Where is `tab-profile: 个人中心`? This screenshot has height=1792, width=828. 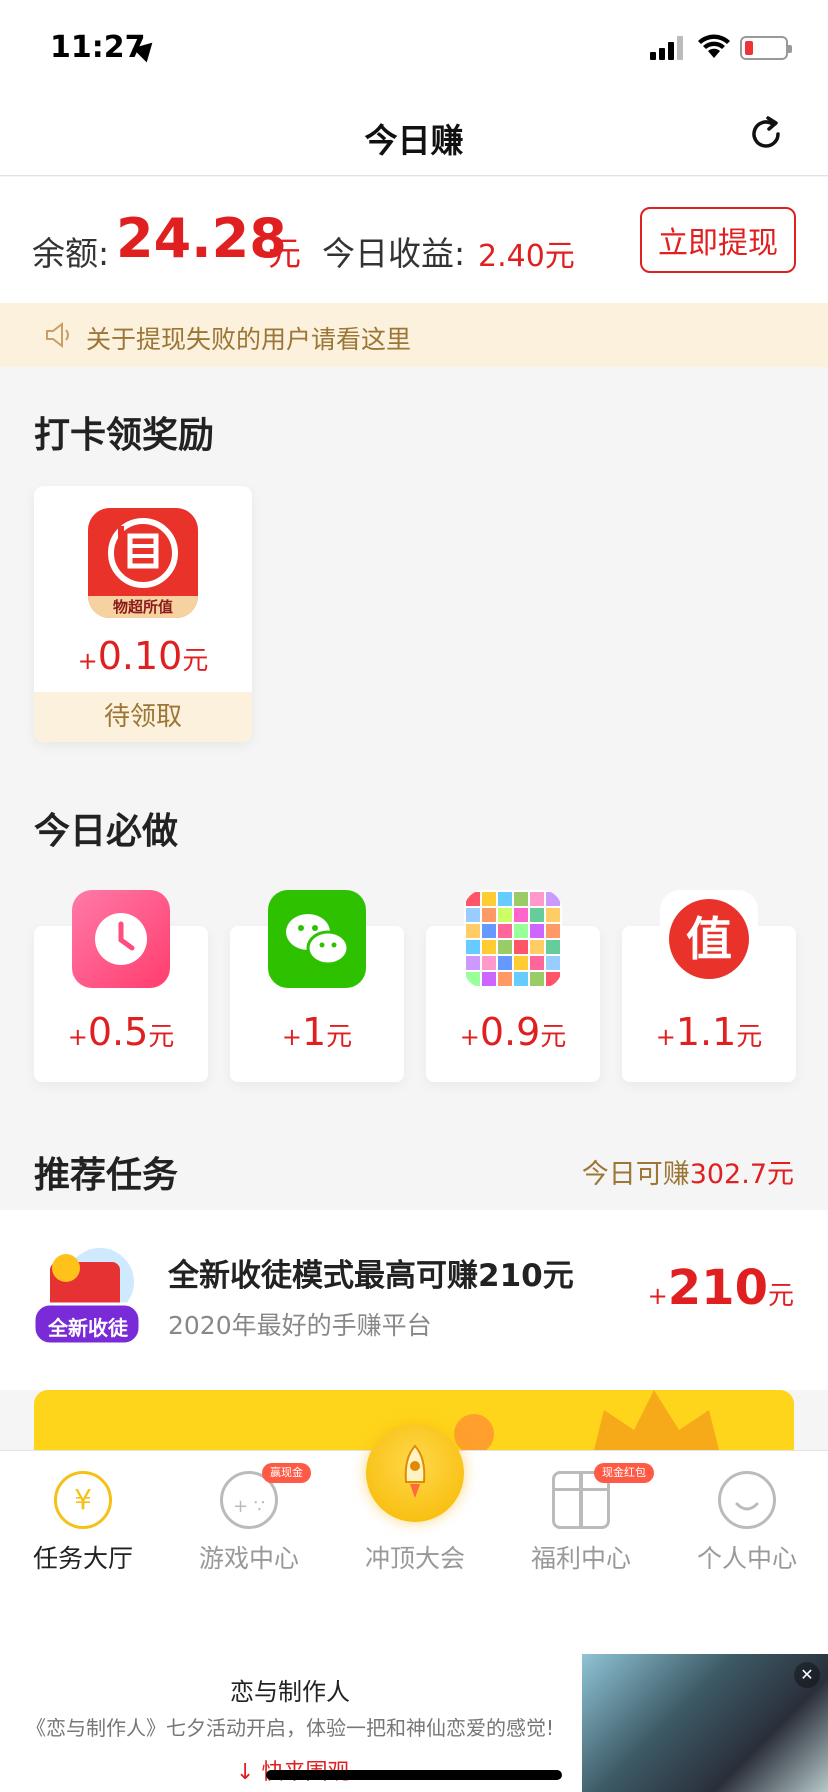
tab-profile: 个人中心 is located at coordinates (746, 1515).